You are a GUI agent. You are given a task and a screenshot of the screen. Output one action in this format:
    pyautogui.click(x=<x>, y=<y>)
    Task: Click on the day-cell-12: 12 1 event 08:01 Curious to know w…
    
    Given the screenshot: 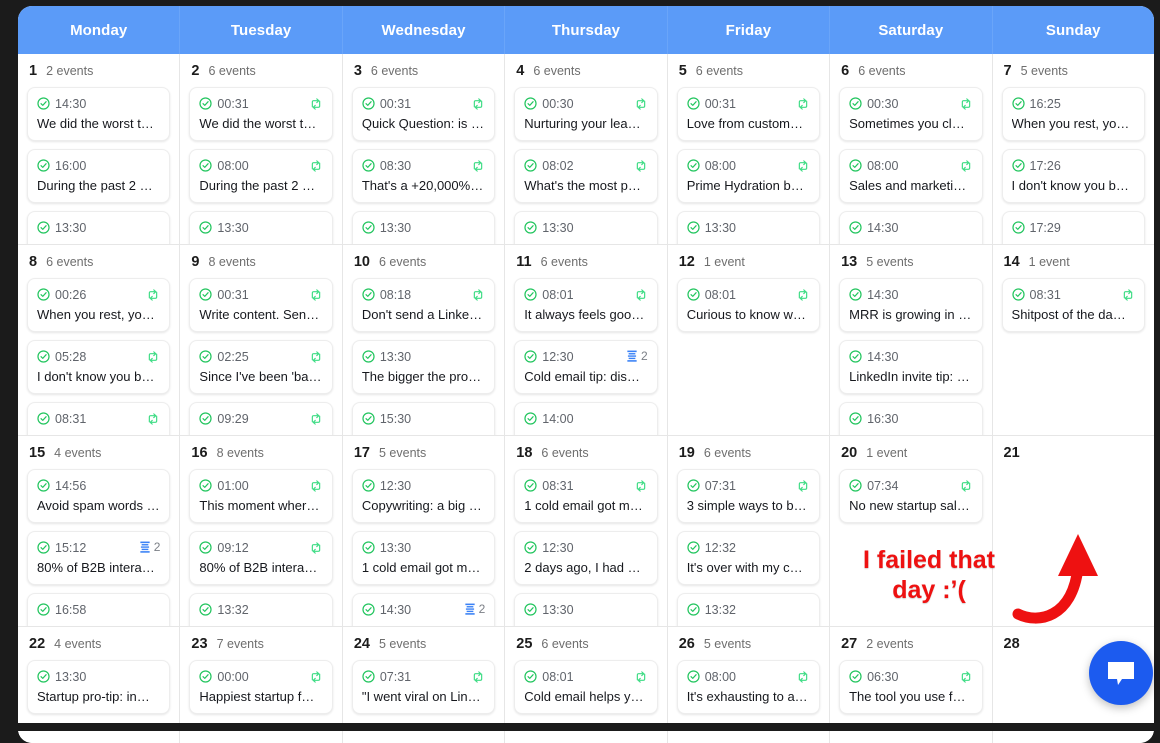 What is the action you would take?
    pyautogui.click(x=749, y=340)
    